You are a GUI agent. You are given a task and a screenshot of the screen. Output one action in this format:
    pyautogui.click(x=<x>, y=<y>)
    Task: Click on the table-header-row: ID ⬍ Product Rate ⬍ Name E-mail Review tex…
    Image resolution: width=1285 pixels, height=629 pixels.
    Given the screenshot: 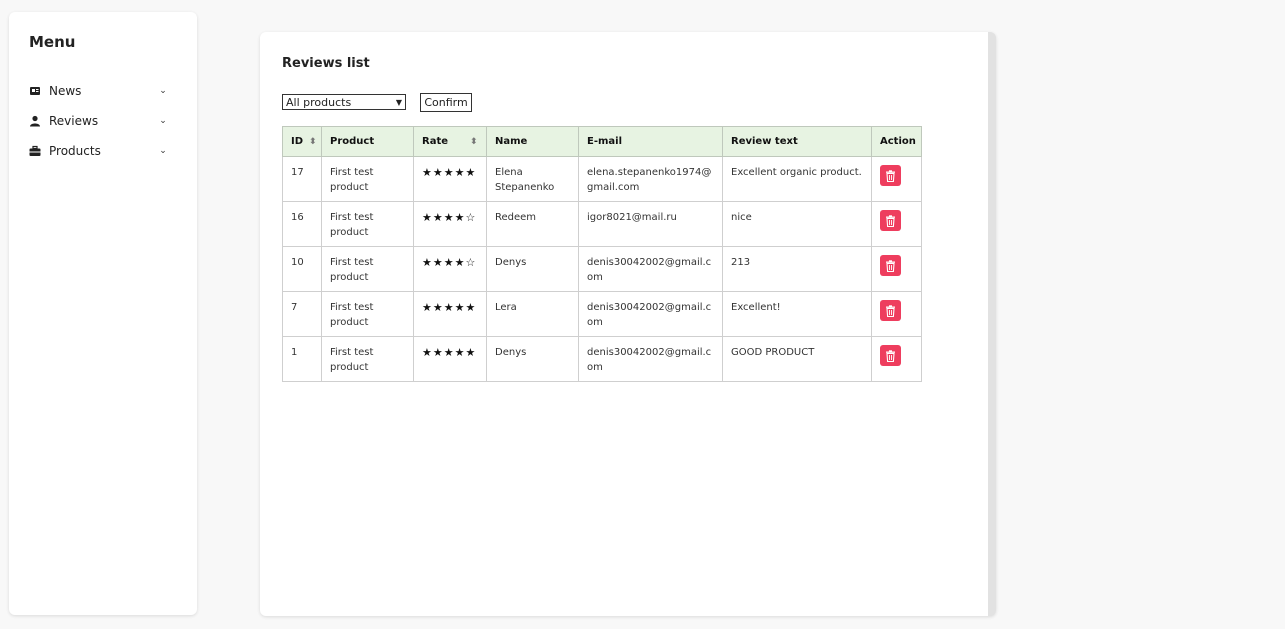 What is the action you would take?
    pyautogui.click(x=602, y=141)
    